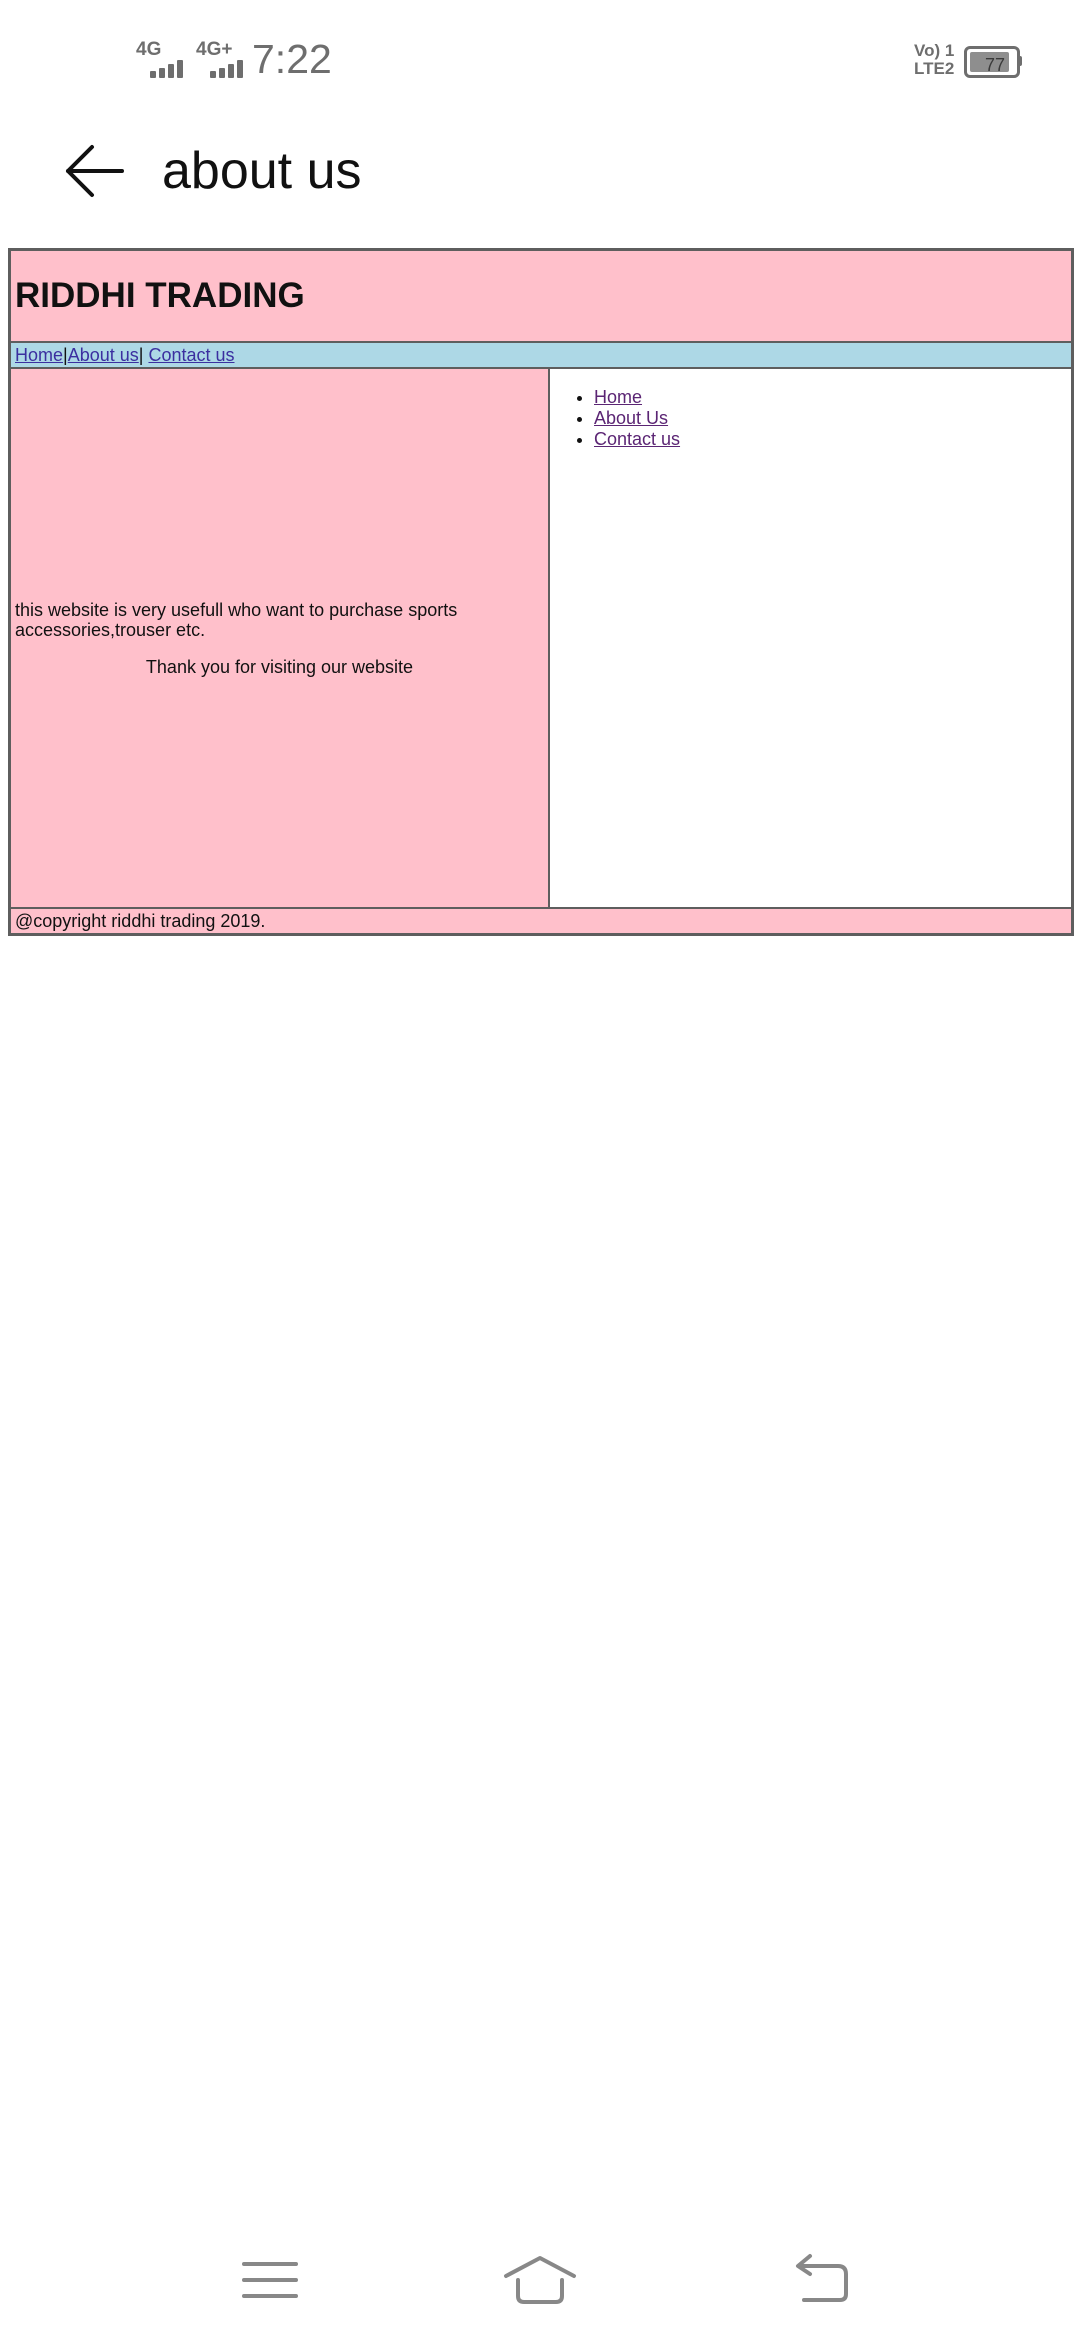 The width and height of the screenshot is (1080, 2340). Describe the element at coordinates (541, 297) in the screenshot. I see `site-header: RIDDHI TRADING` at that location.